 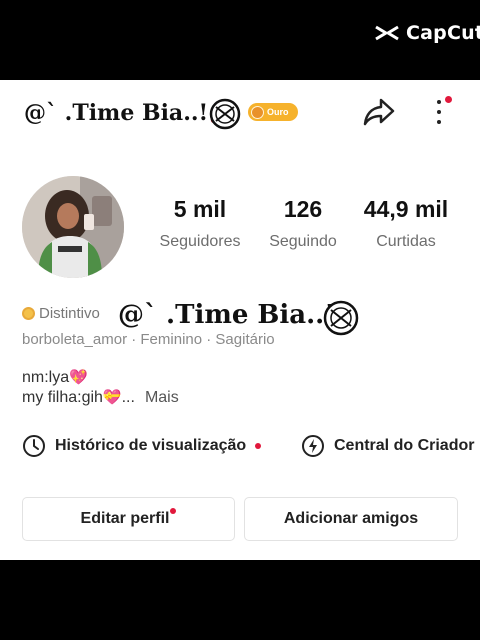 I want to click on badge-icon, so click(x=28, y=313).